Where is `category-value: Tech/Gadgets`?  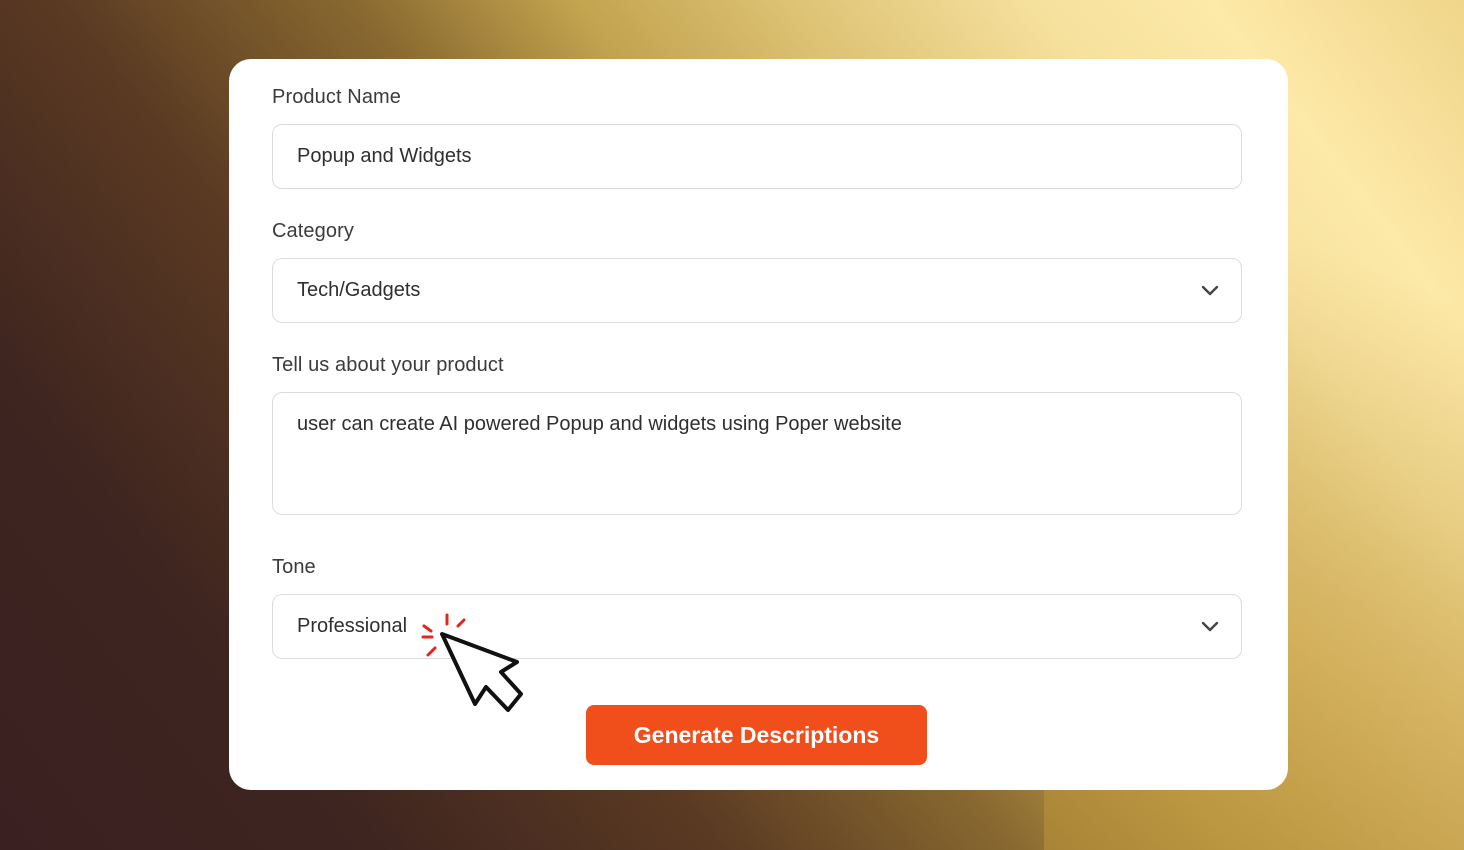 category-value: Tech/Gadgets is located at coordinates (359, 290).